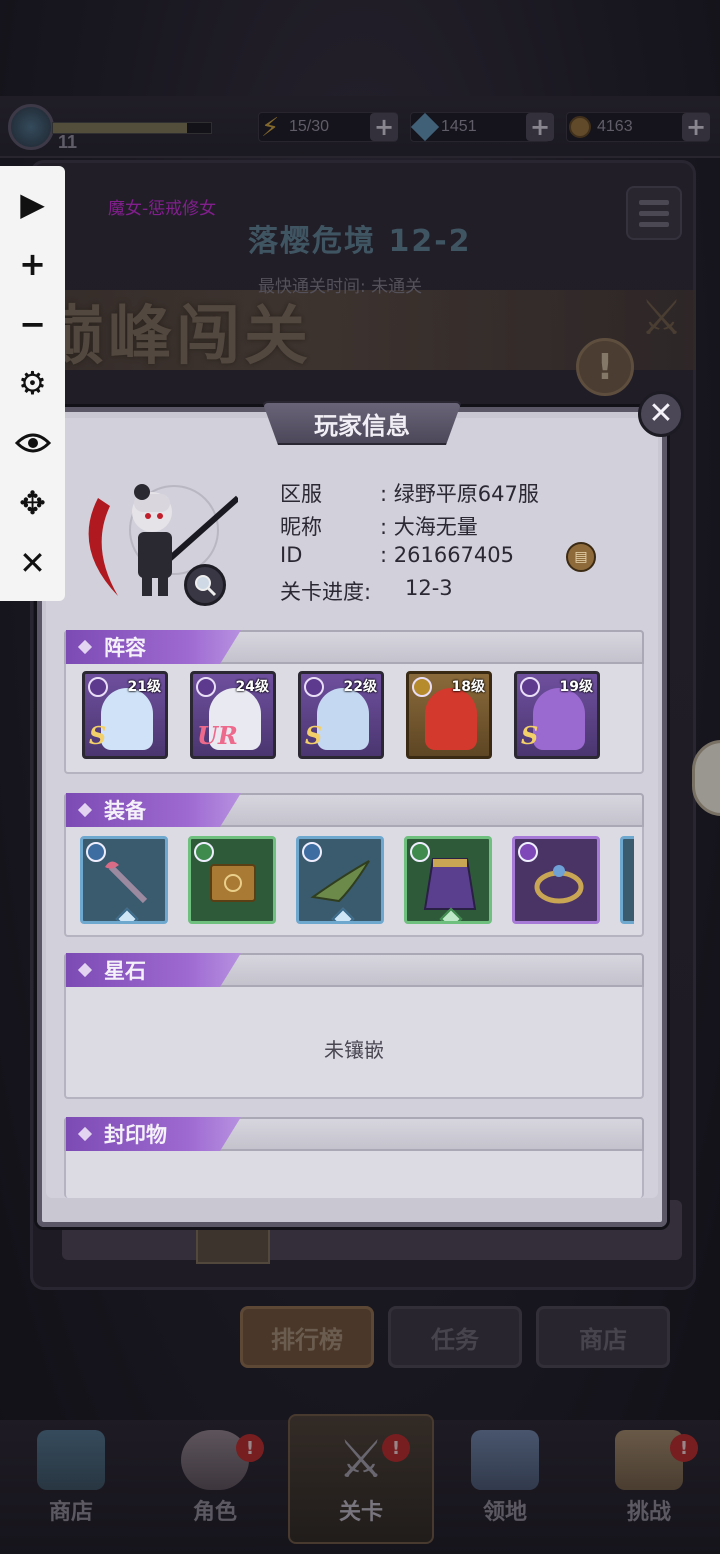 The image size is (720, 1554). I want to click on book-icon, so click(233, 883).